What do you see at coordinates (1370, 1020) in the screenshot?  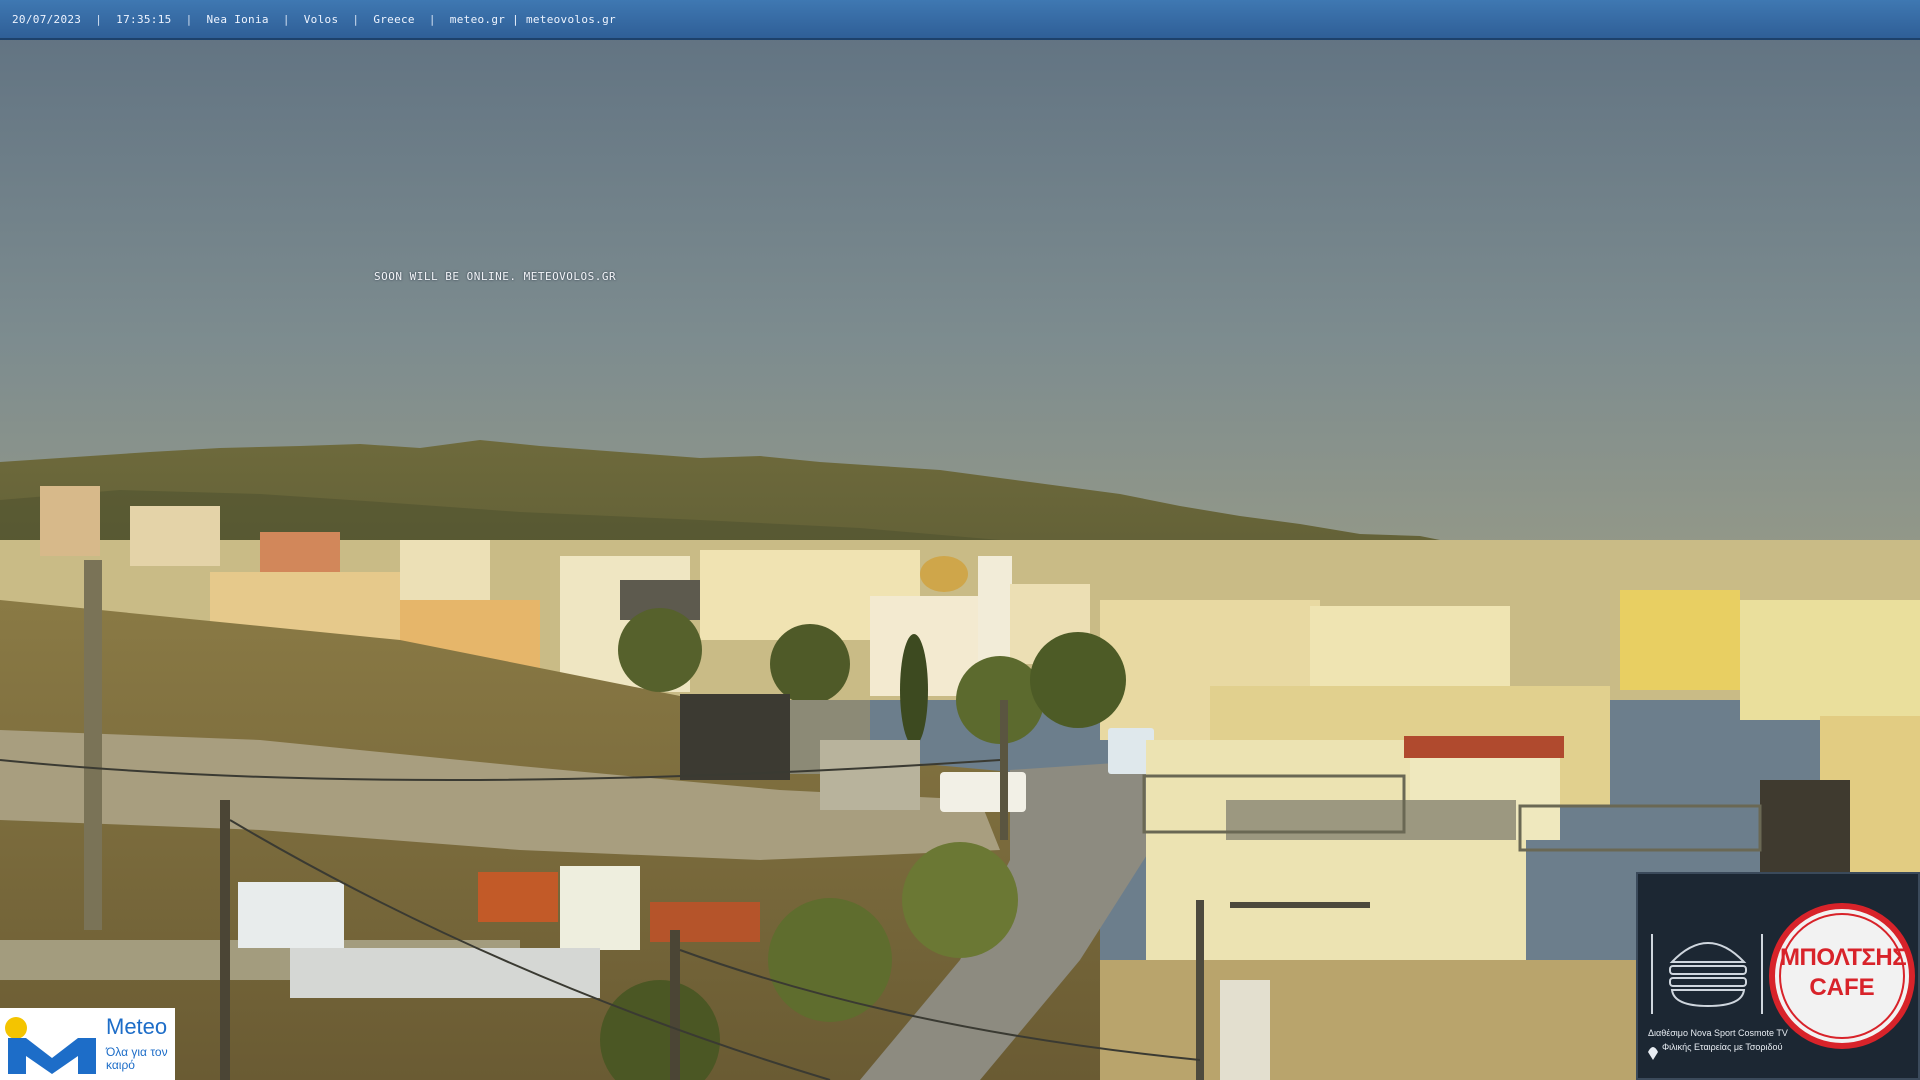 I see `foreground-roof` at bounding box center [1370, 1020].